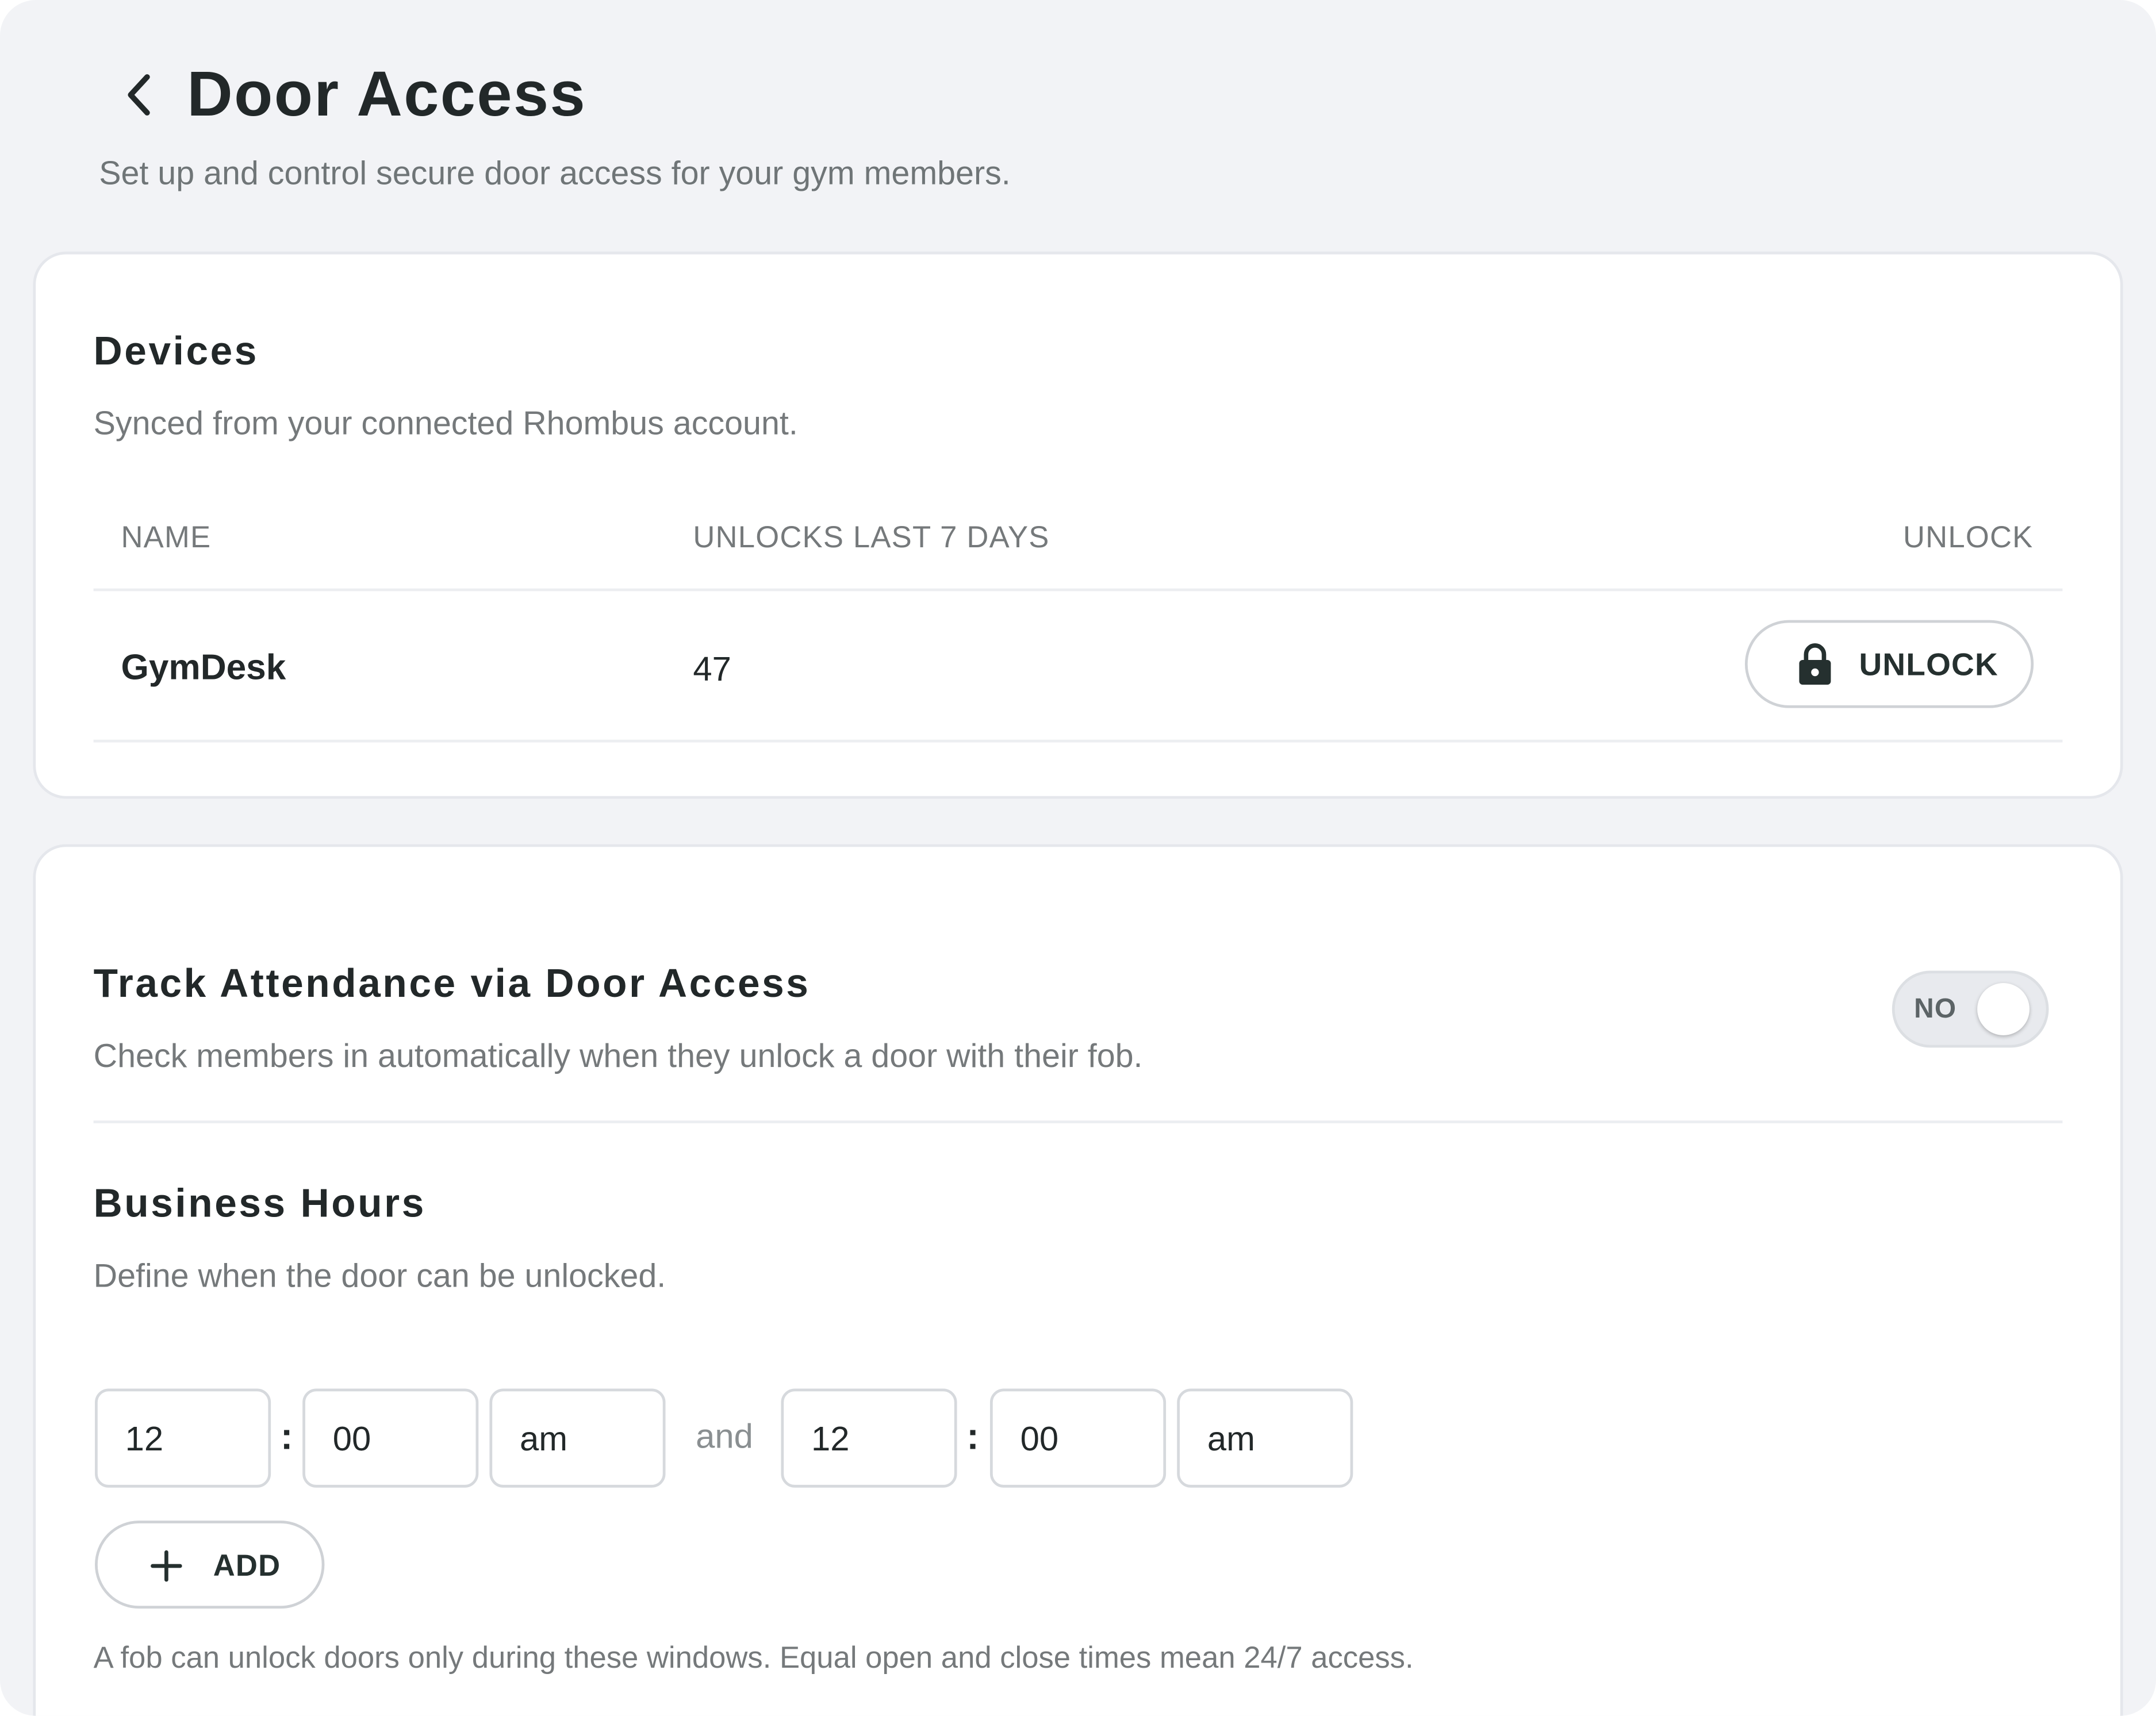 This screenshot has height=1716, width=2156. Describe the element at coordinates (577, 1438) in the screenshot. I see `open-period-select: am` at that location.